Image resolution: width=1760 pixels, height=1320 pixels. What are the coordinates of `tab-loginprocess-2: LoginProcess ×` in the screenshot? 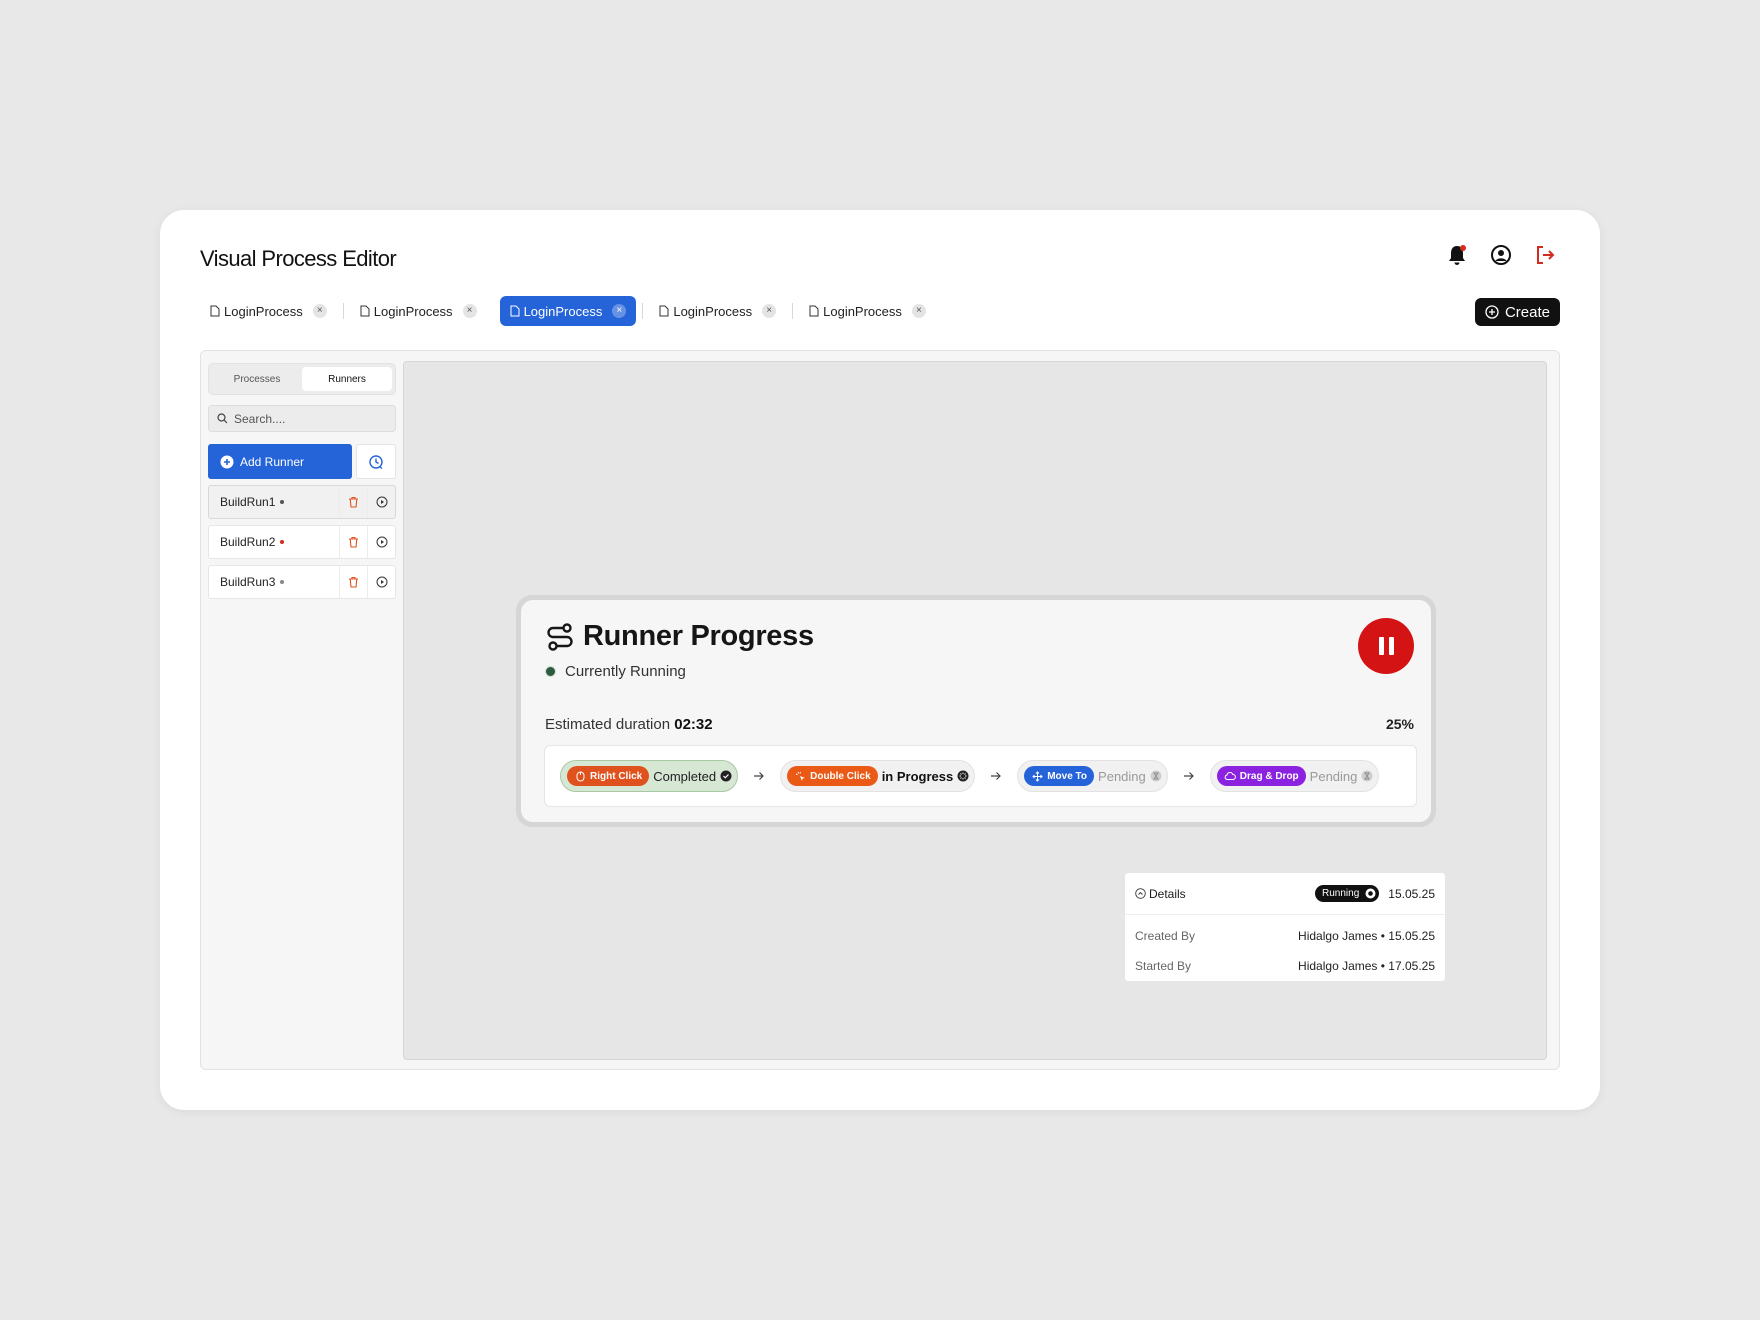 It's located at (418, 311).